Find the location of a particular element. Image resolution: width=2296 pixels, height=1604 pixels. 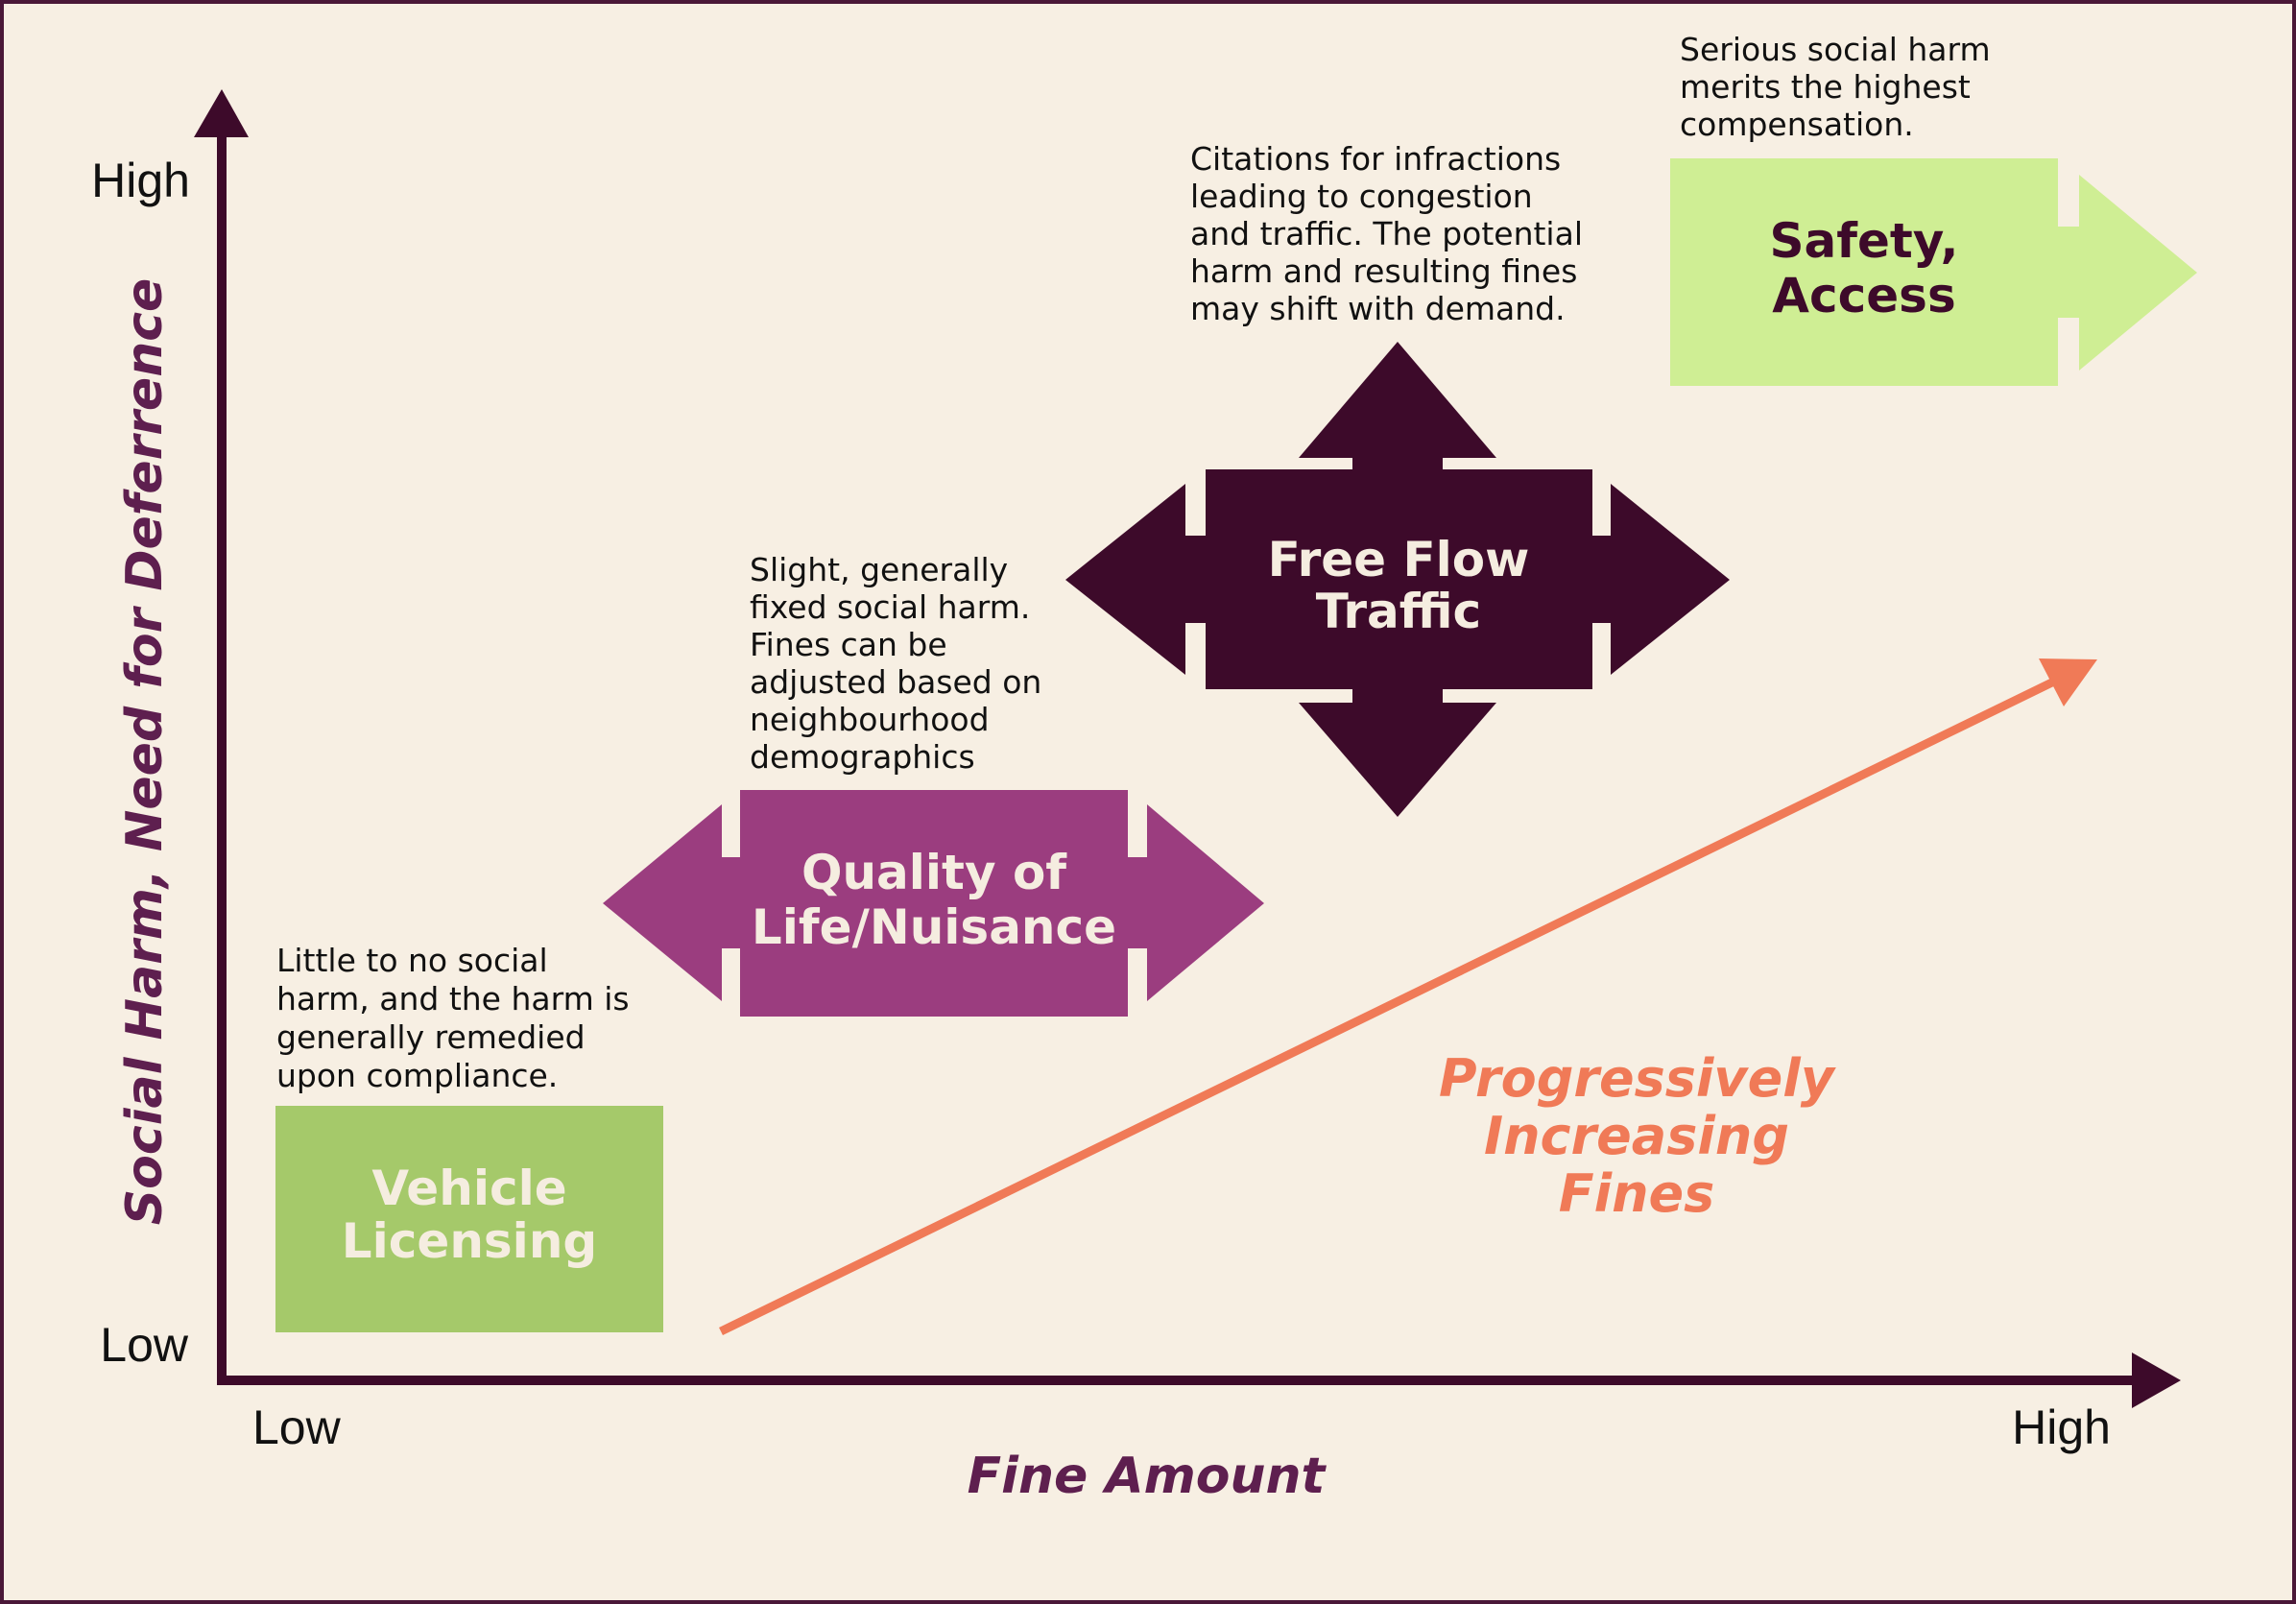

description-line: fixed social harm. is located at coordinates (890, 607).